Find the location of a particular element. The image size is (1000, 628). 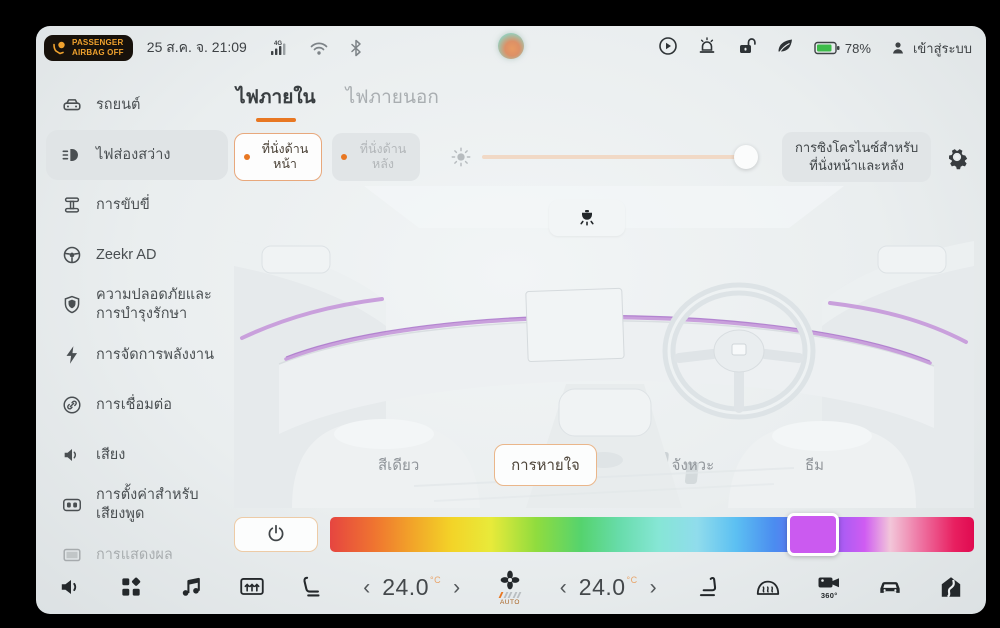

alarm-siren-icon is located at coordinates (707, 48).